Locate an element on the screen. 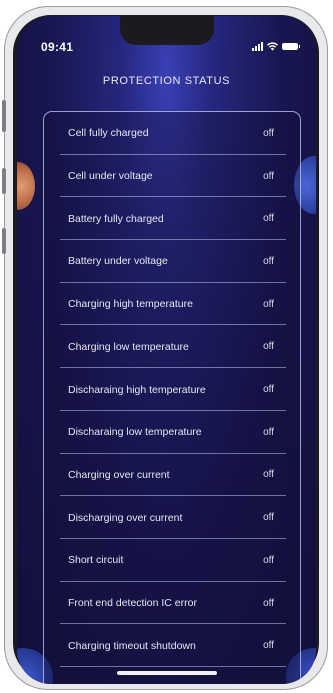  list-item: Discharging over current off is located at coordinates (172, 517).